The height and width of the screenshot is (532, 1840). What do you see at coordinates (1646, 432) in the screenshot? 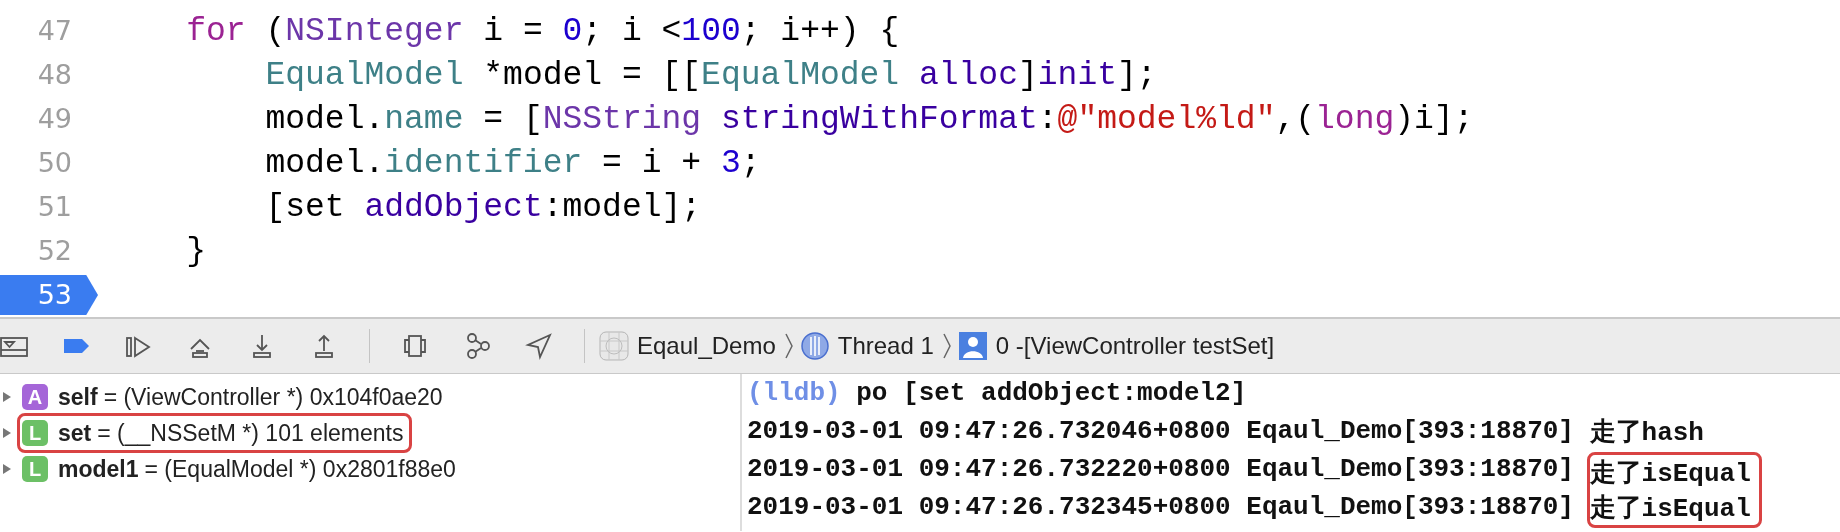
I see `log-message: 走了hash` at bounding box center [1646, 432].